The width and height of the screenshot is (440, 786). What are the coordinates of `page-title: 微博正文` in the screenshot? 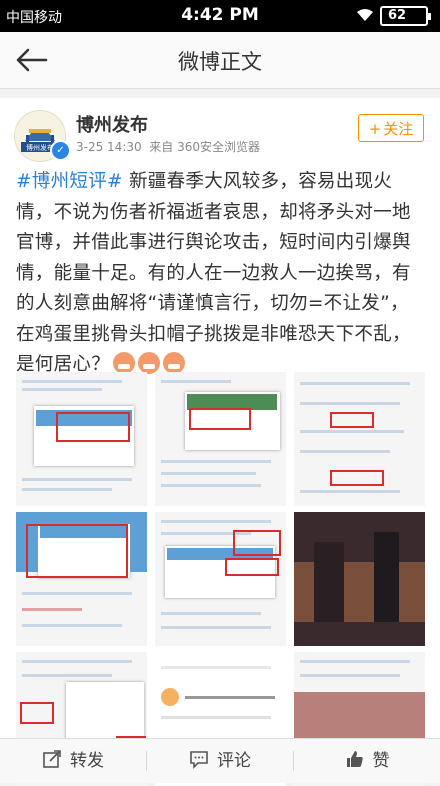 It's located at (220, 62).